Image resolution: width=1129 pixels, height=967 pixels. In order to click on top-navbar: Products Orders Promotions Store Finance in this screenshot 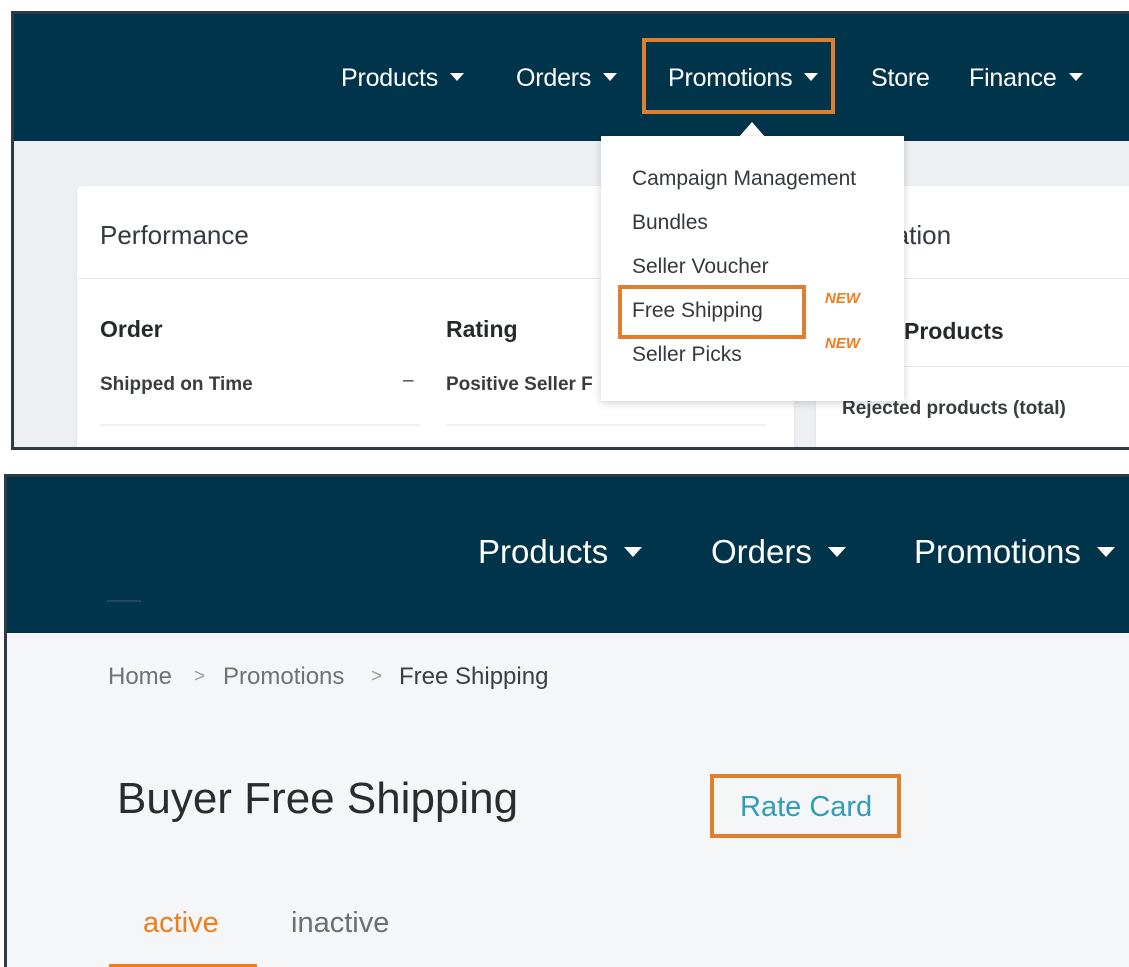, I will do `click(571, 77)`.